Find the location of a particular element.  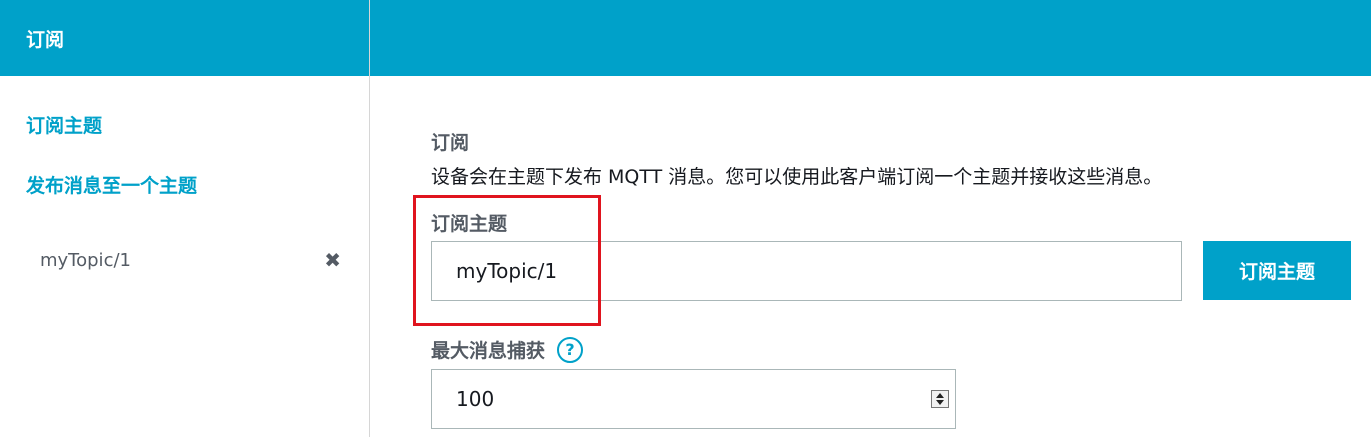

topic-field-label-text: 订阅主题 is located at coordinates (469, 224).